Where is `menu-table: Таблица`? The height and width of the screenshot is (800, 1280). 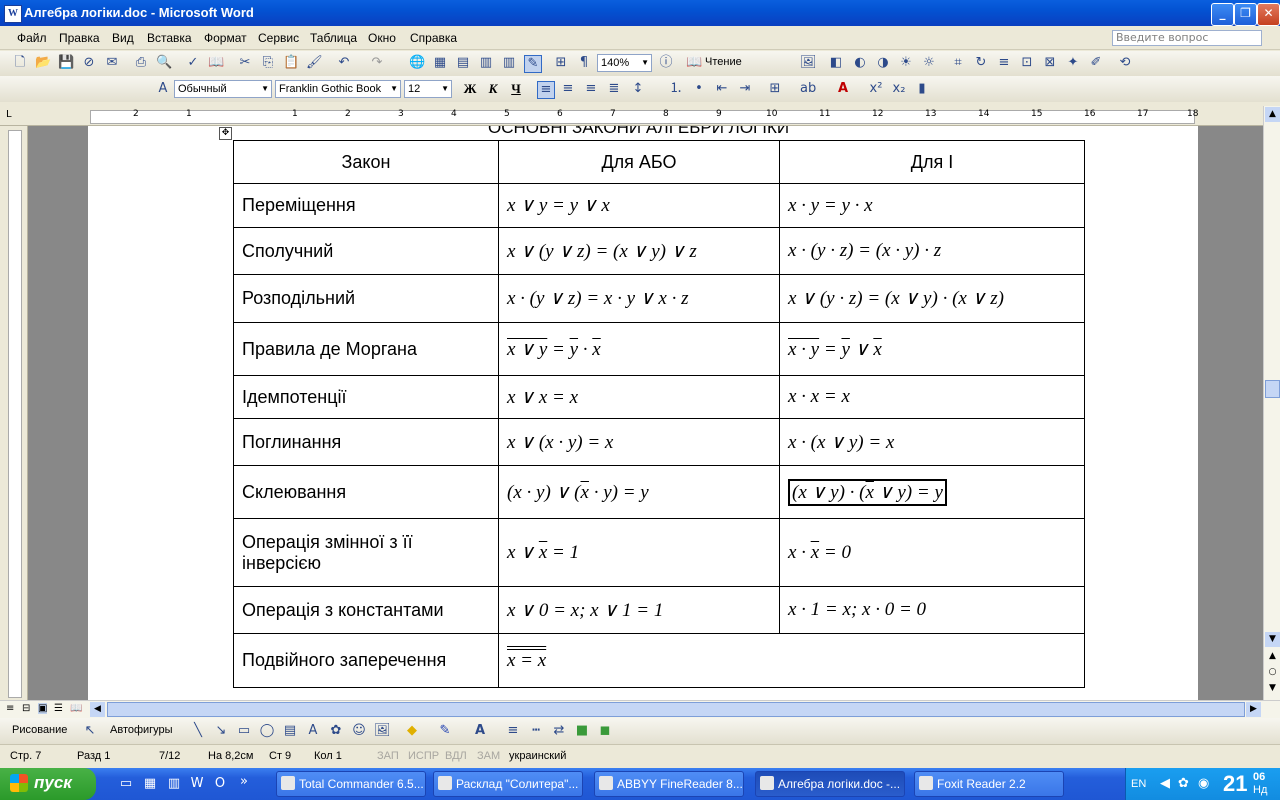
menu-table: Таблица is located at coordinates (333, 38).